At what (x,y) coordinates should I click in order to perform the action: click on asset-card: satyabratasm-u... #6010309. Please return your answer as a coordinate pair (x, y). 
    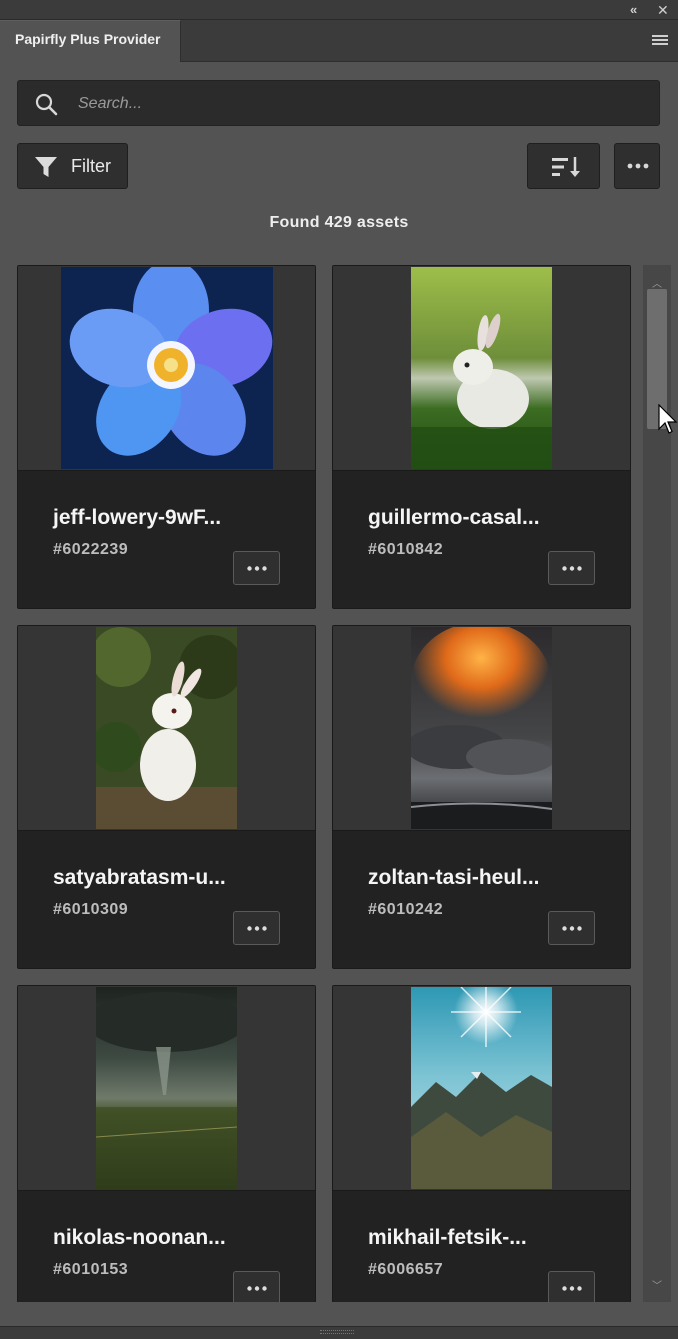
    Looking at the image, I should click on (166, 797).